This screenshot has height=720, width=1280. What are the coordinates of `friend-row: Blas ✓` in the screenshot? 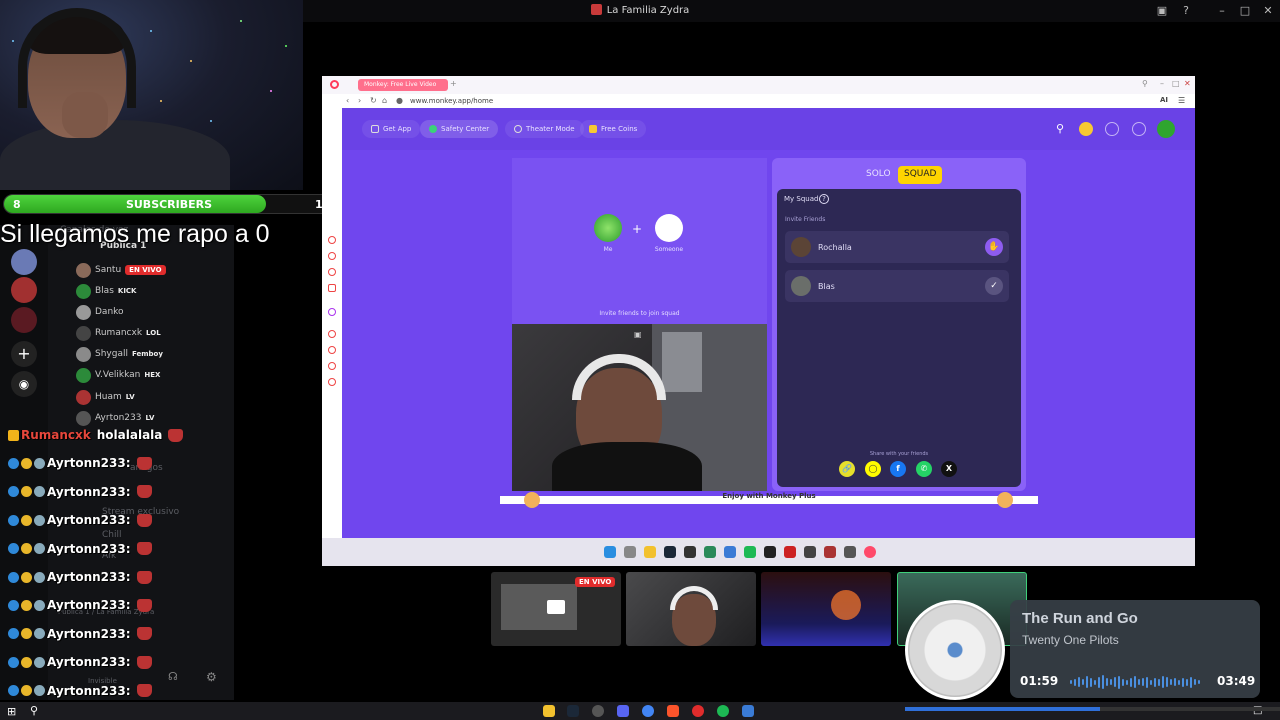 It's located at (897, 286).